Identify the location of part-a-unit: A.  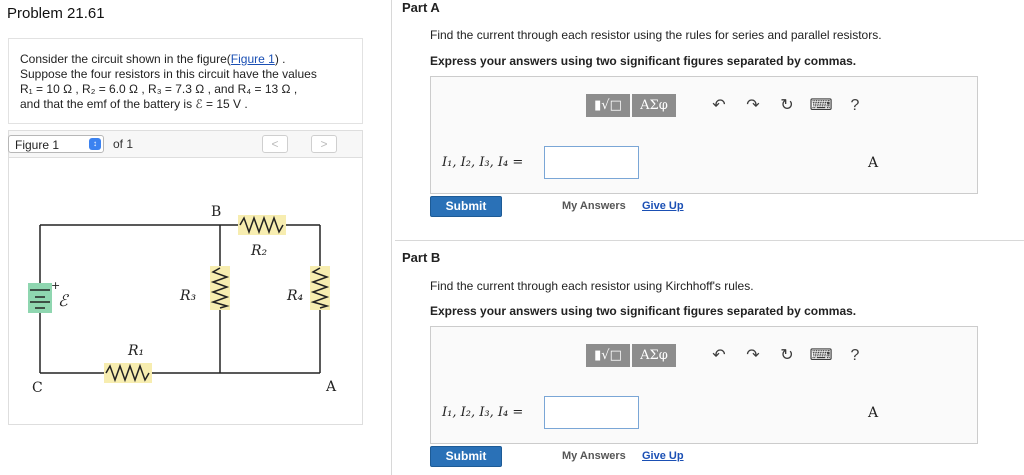
(873, 163).